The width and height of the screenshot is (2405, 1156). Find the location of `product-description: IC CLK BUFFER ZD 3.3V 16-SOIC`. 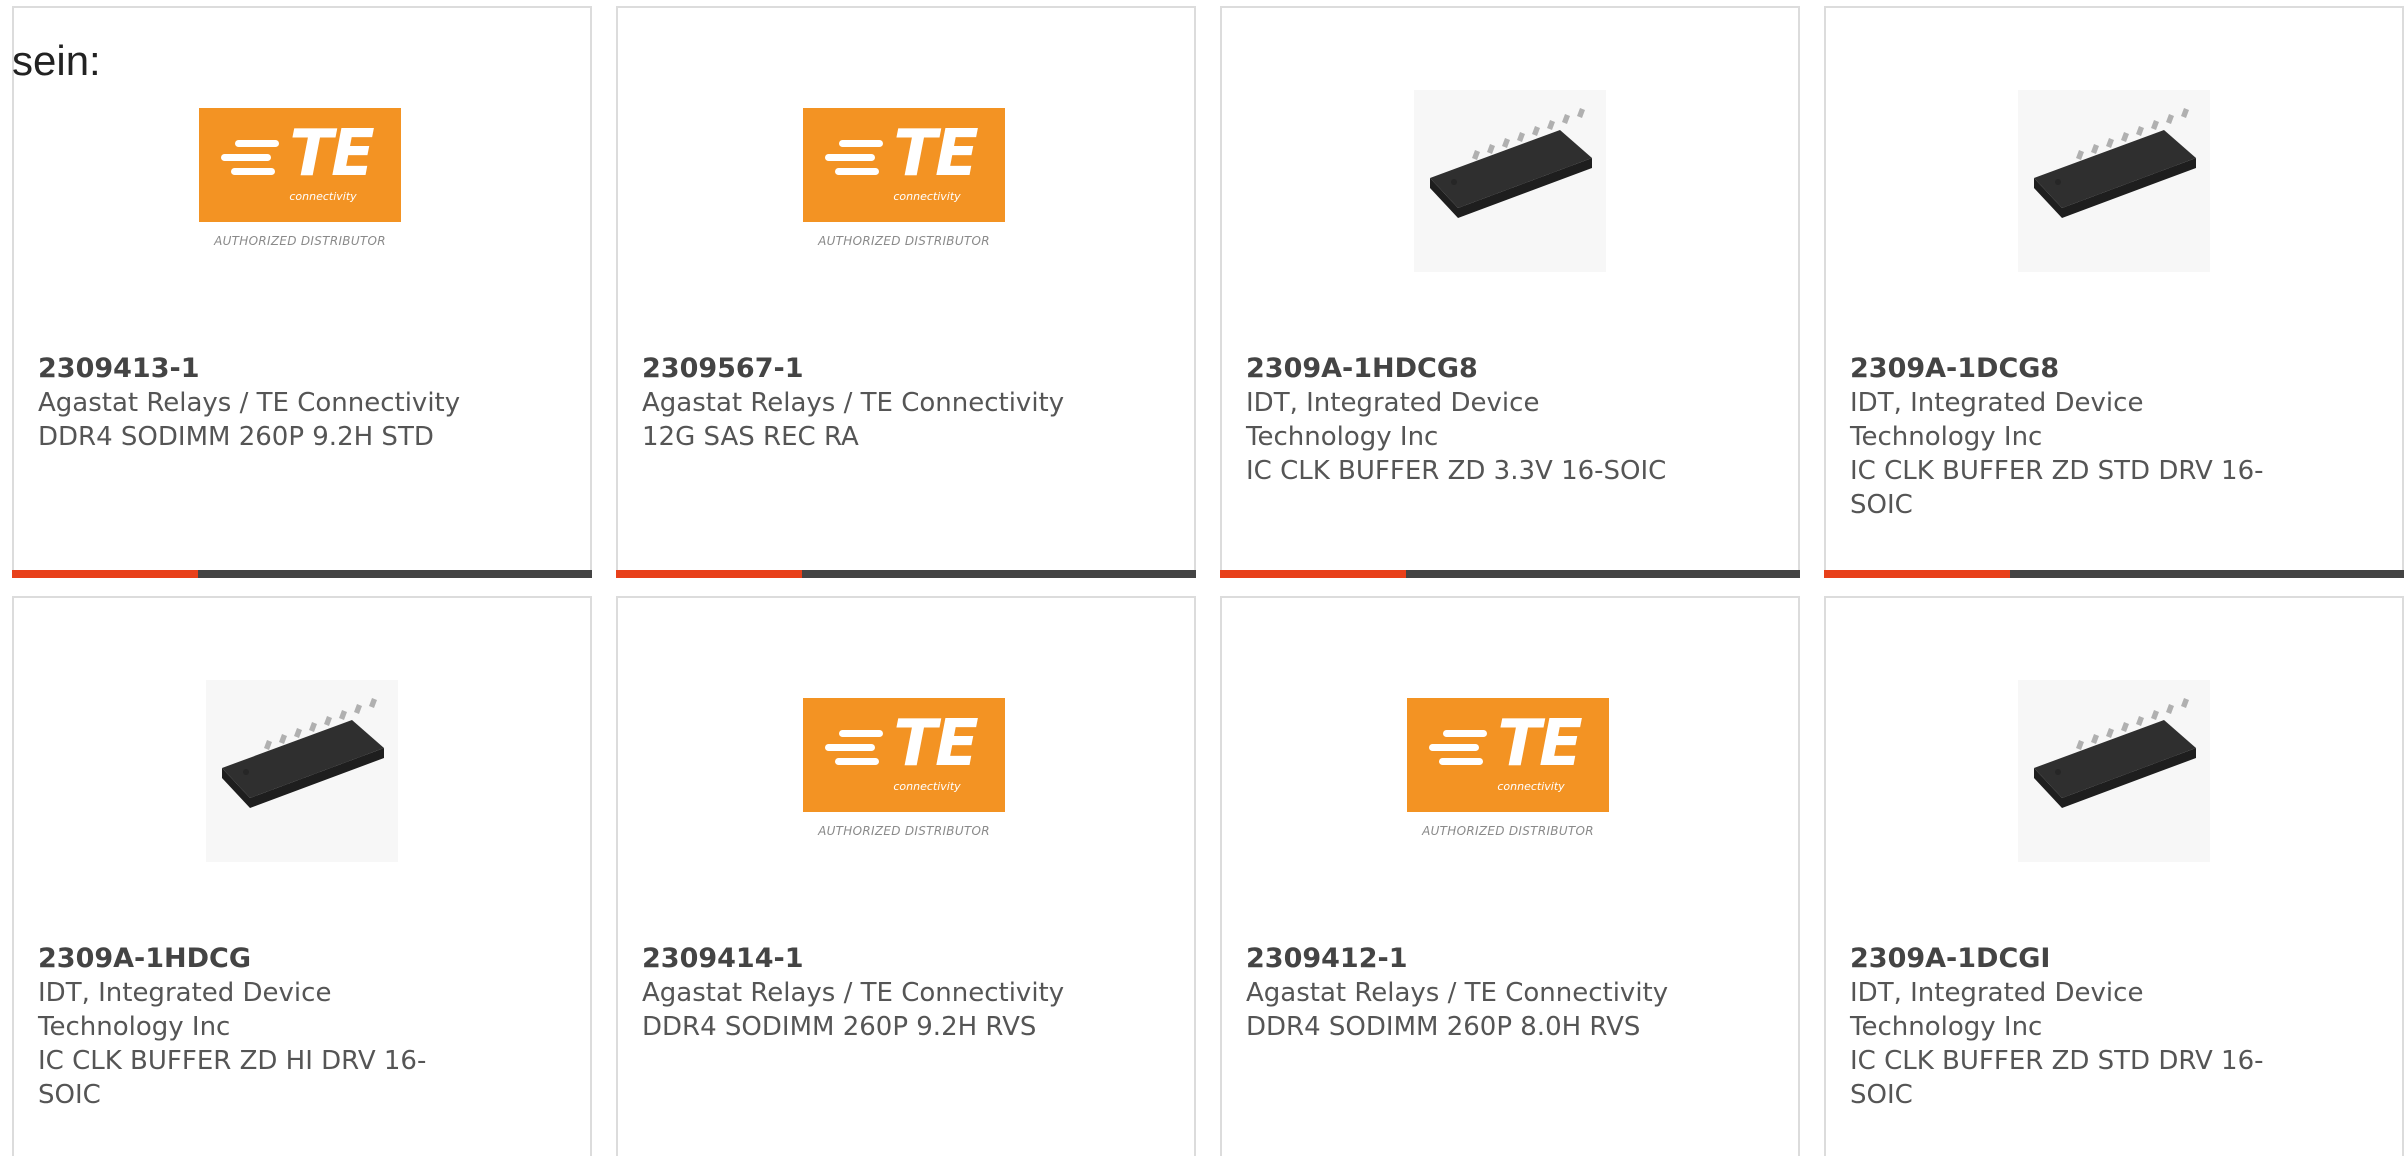

product-description: IC CLK BUFFER ZD 3.3V 16-SOIC is located at coordinates (1456, 471).